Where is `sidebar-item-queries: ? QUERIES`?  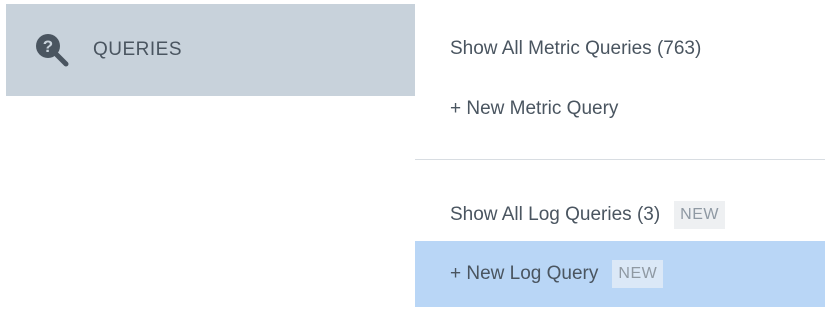 sidebar-item-queries: ? QUERIES is located at coordinates (210, 50).